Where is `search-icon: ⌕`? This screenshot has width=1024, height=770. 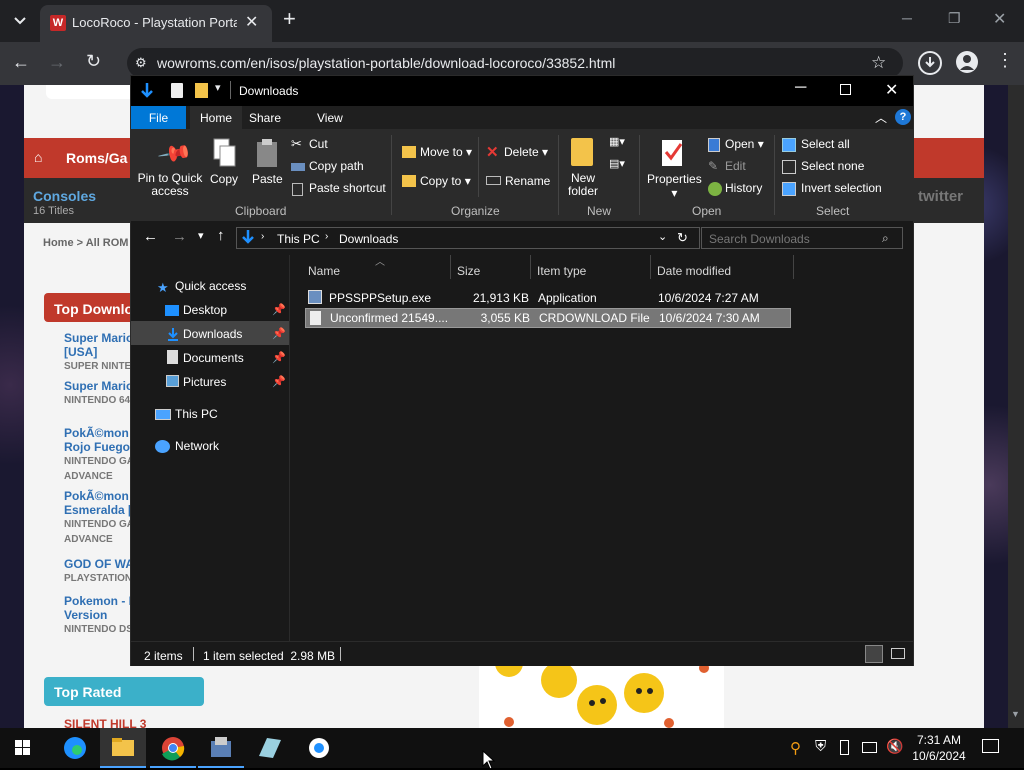
search-icon: ⌕ is located at coordinates (885, 238).